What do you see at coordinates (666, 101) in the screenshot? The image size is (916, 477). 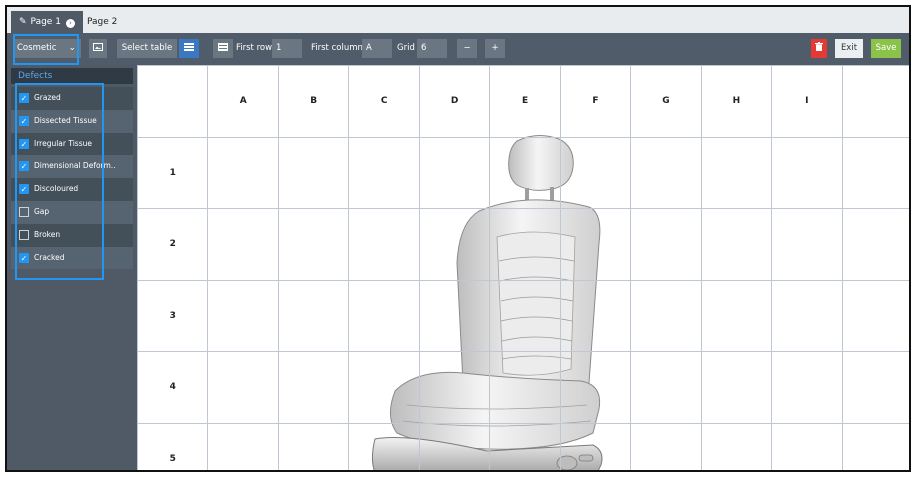 I see `column-header: G` at bounding box center [666, 101].